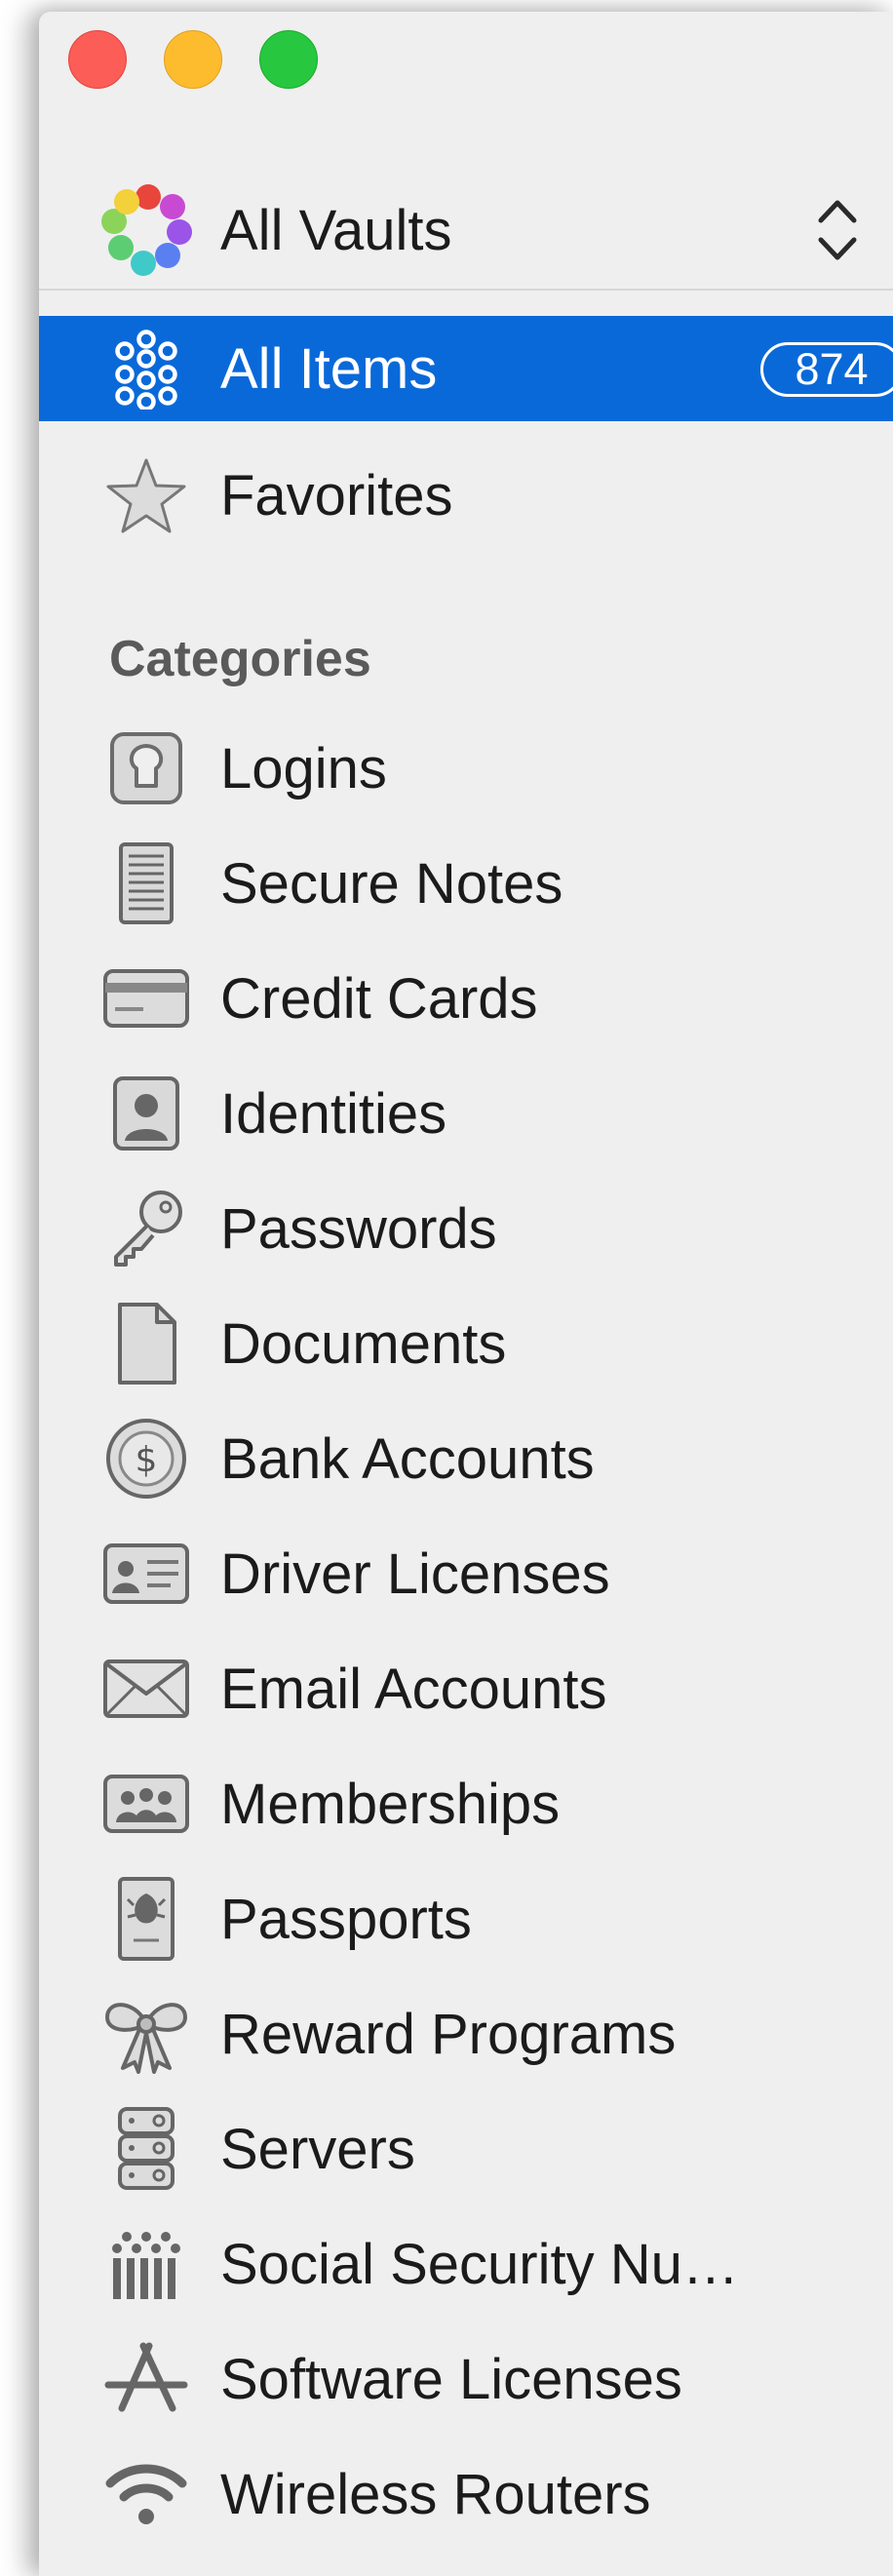  I want to click on sidebar-item-secure-notes: Secure Notes, so click(466, 883).